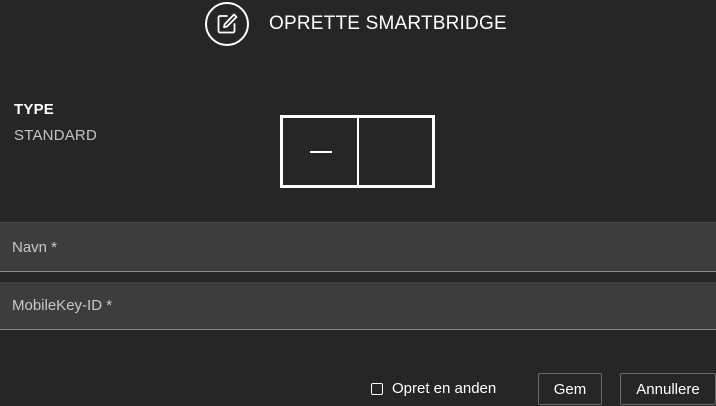 The height and width of the screenshot is (406, 716). I want to click on dialog-header: OPRETTE SMARTBRIDGE, so click(356, 24).